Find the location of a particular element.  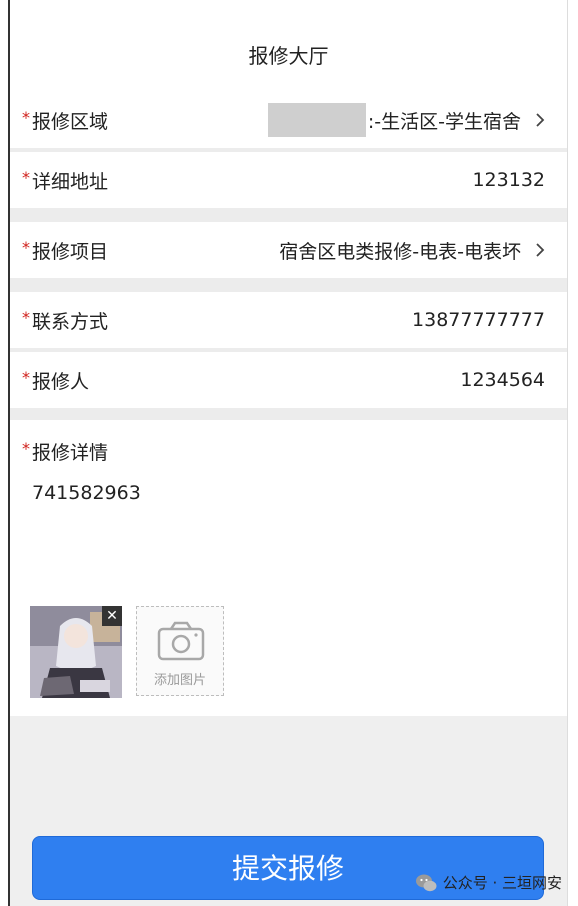

add-image-label: 添加图片 is located at coordinates (179, 680).